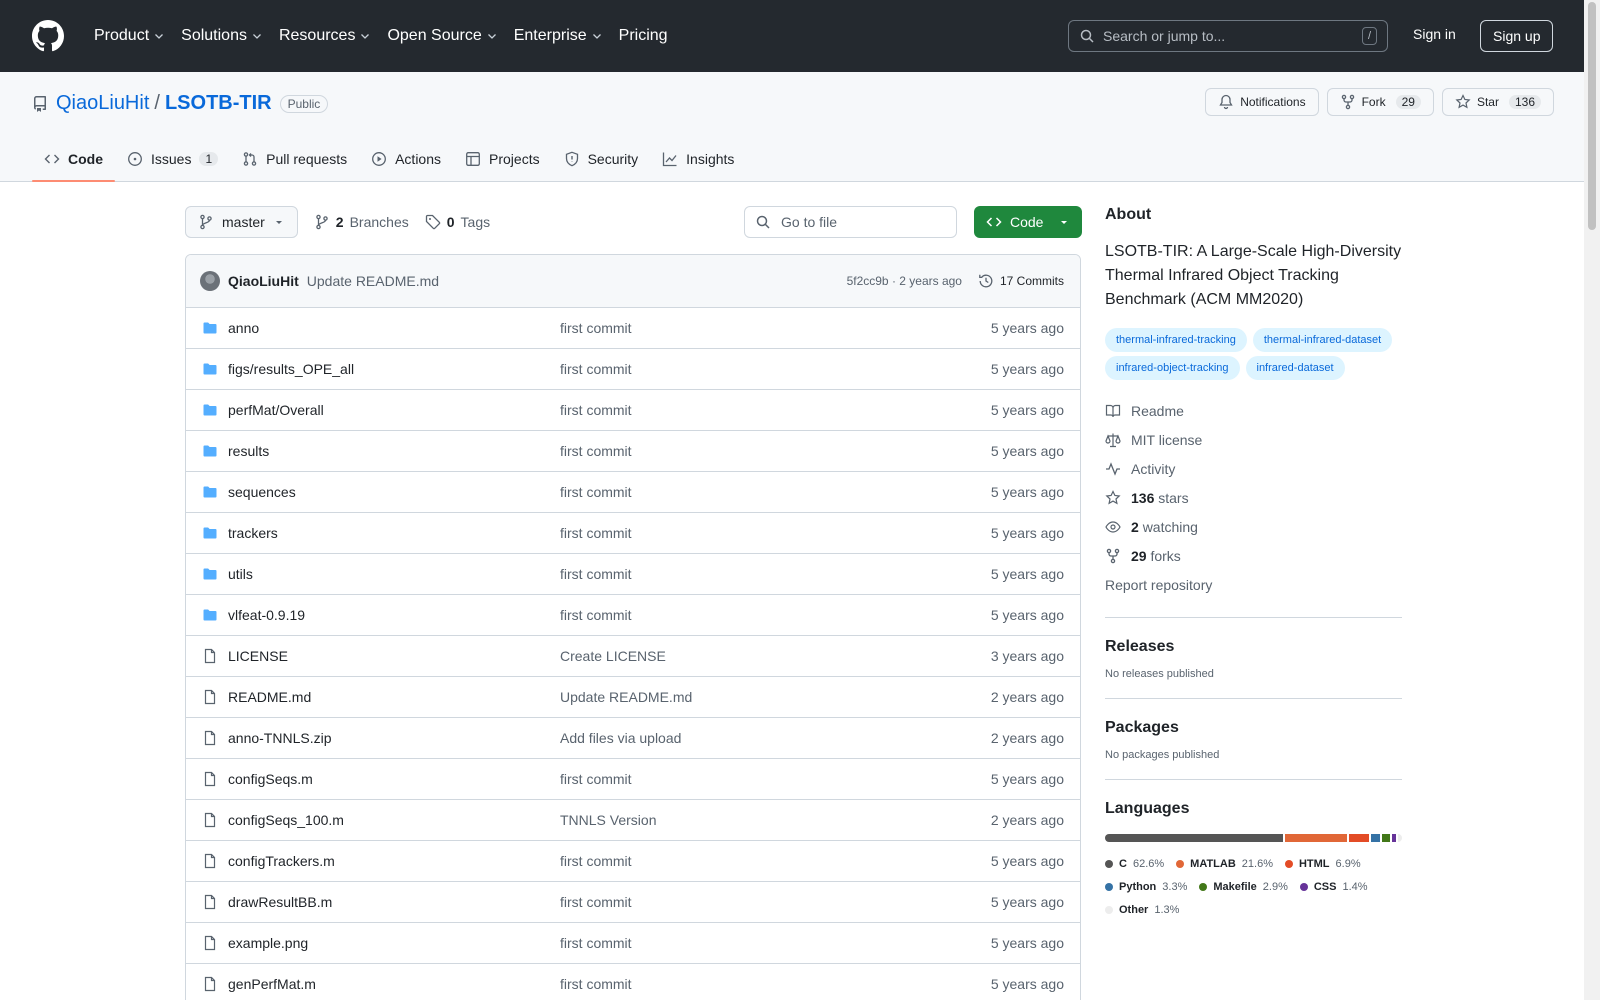 The height and width of the screenshot is (1000, 1600). What do you see at coordinates (1322, 863) in the screenshot?
I see `language-item: HTML 6.9%` at bounding box center [1322, 863].